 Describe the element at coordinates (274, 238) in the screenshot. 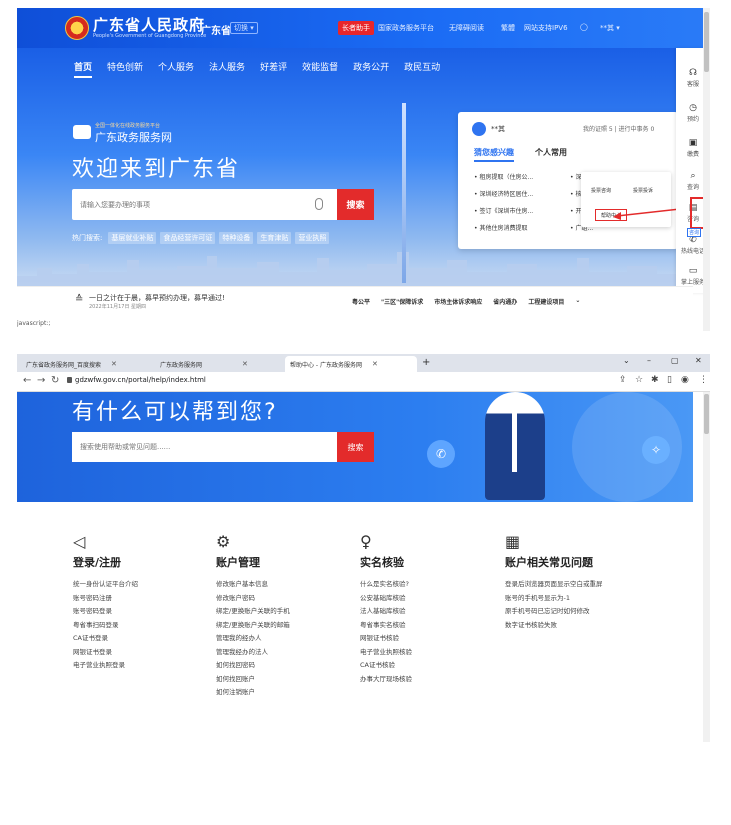

I see `hot-tag: 生育津贴` at that location.